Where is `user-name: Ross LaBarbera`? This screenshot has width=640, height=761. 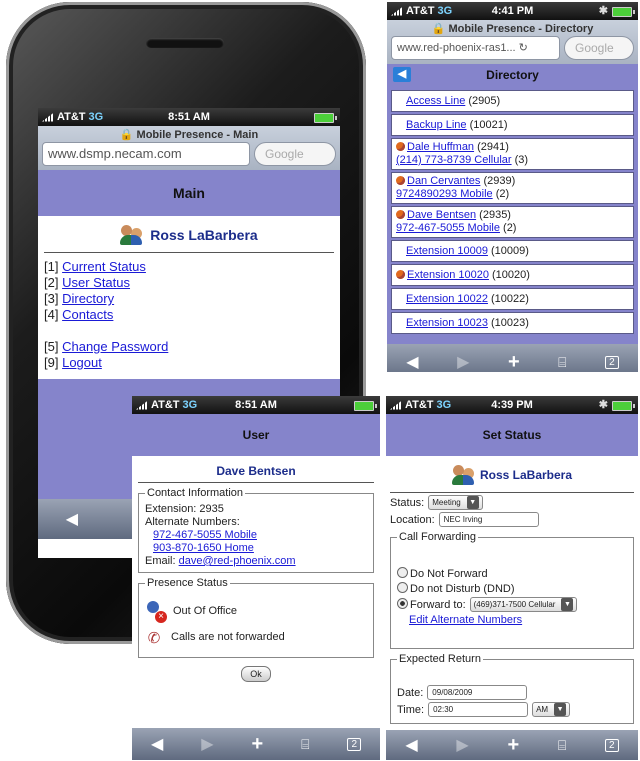
user-name: Ross LaBarbera is located at coordinates (526, 475).